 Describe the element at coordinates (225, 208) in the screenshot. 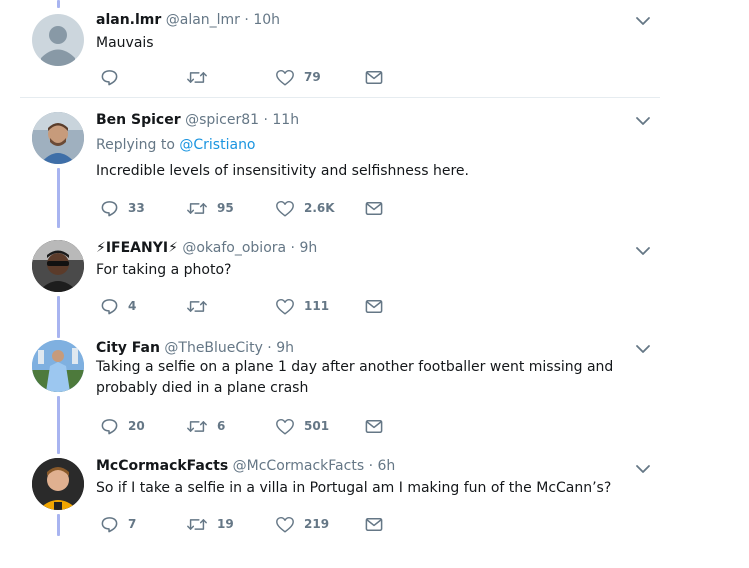

I see `retweet-count: 95` at that location.